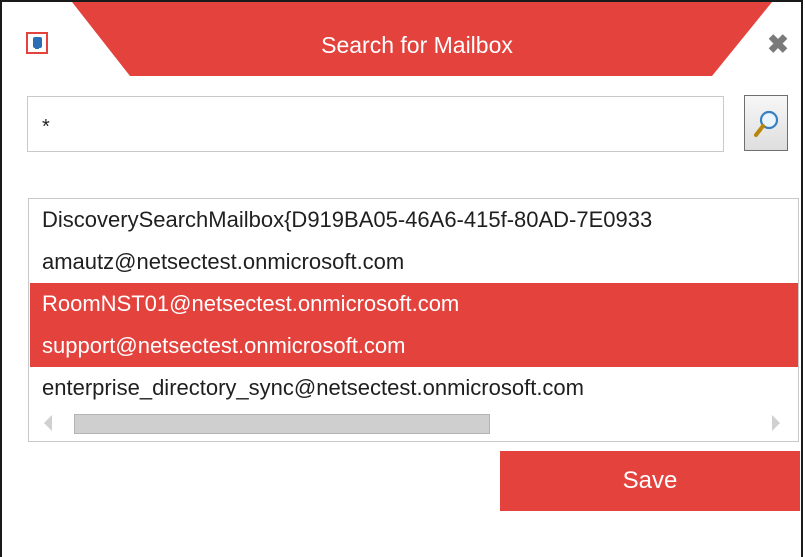 This screenshot has height=557, width=805. I want to click on title-bar: Search for Mailbox ✖, so click(402, 39).